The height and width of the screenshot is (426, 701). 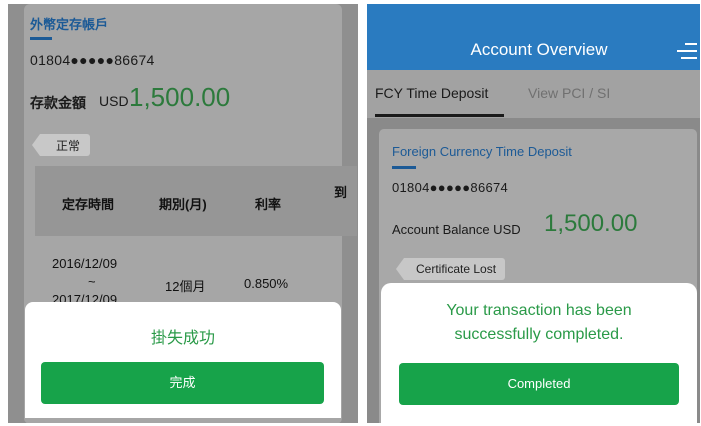 What do you see at coordinates (539, 334) in the screenshot?
I see `success-message-line2: successfully completed.` at bounding box center [539, 334].